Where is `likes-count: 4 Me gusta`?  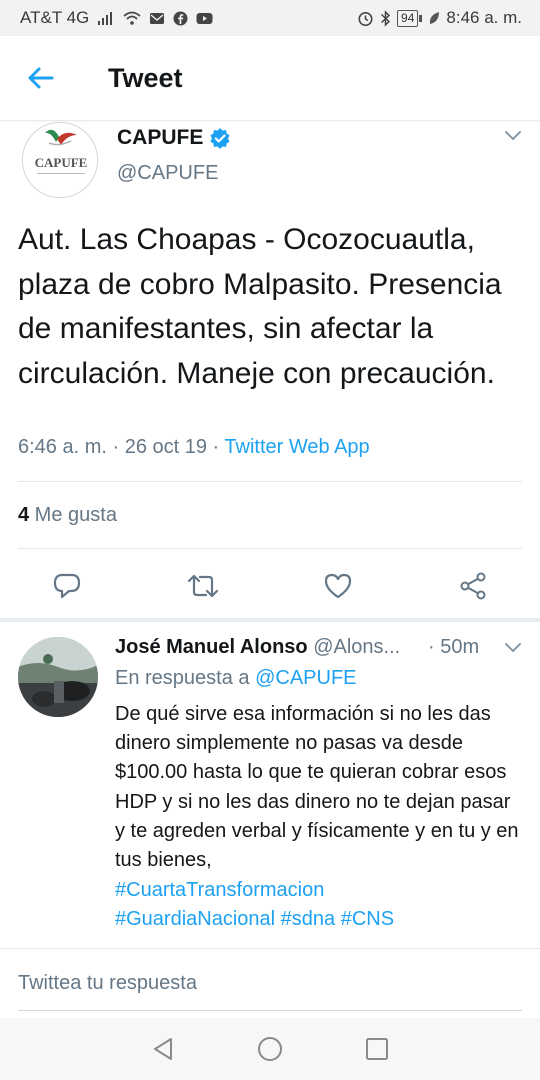 likes-count: 4 Me gusta is located at coordinates (67, 515).